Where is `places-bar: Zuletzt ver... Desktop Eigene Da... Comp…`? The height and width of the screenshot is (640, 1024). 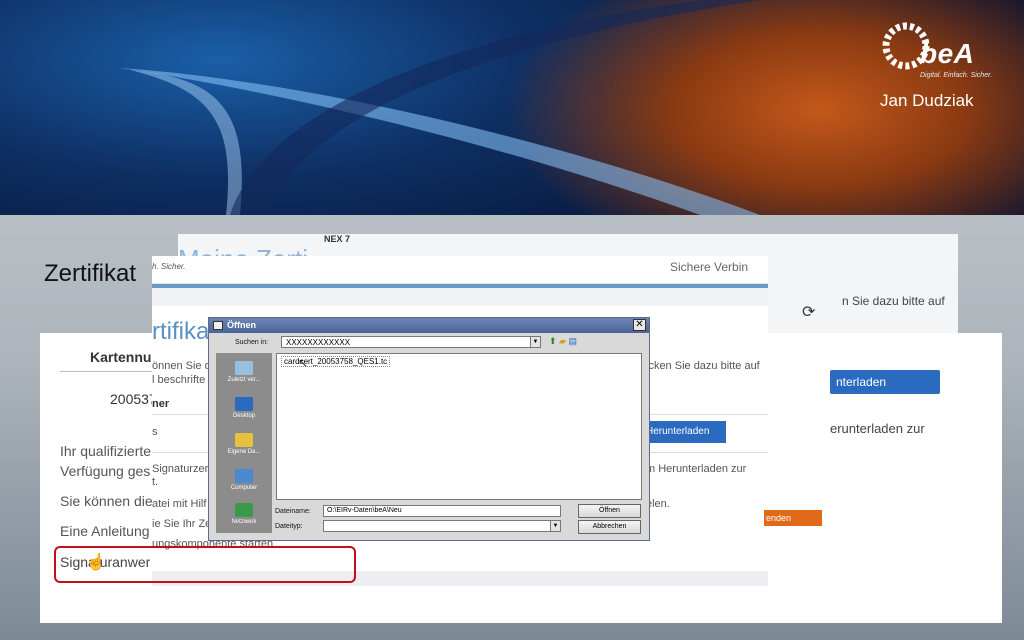 places-bar: Zuletzt ver... Desktop Eigene Da... Comp… is located at coordinates (244, 443).